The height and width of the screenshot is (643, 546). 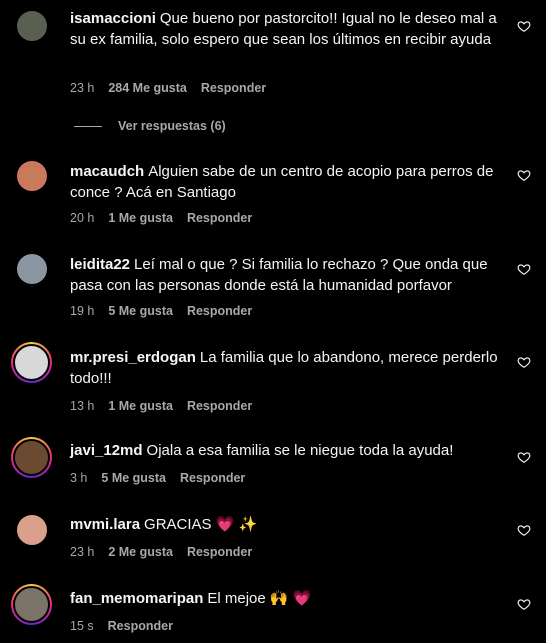 I want to click on comment-time: 20 h, so click(x=82, y=218).